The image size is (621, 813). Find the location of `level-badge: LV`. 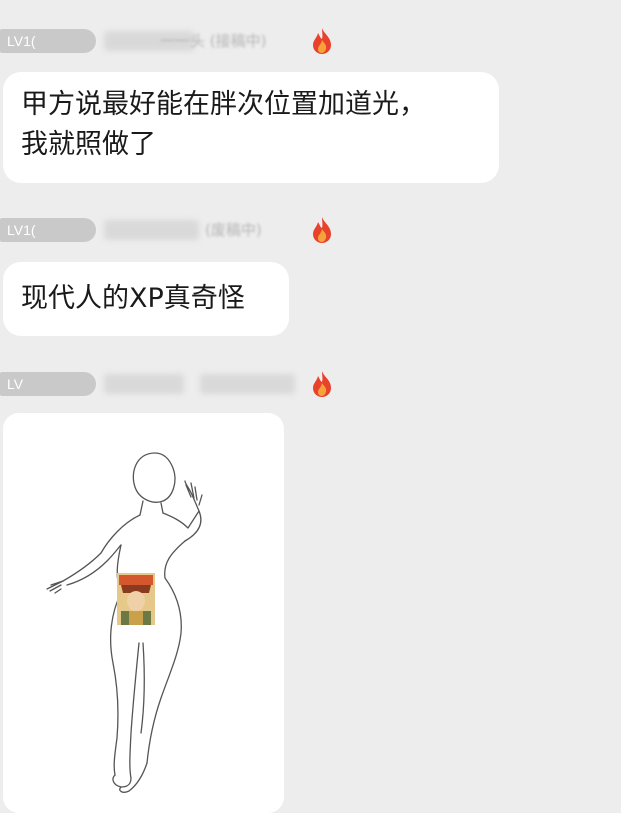

level-badge: LV is located at coordinates (48, 384).